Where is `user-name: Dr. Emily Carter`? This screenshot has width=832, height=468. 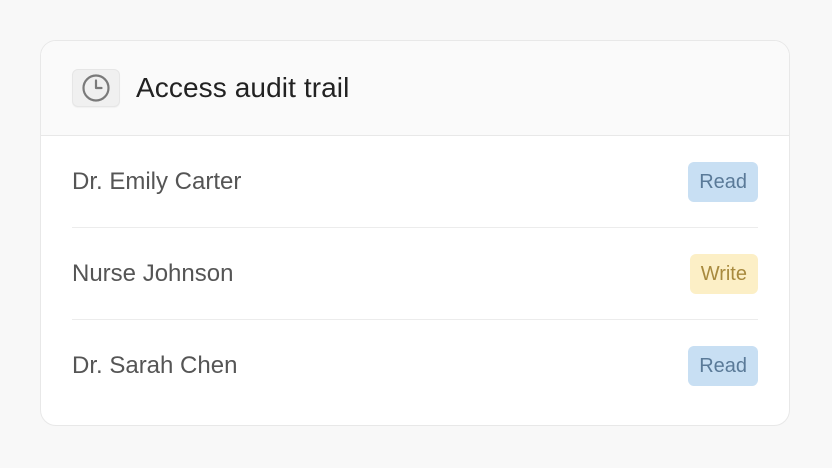
user-name: Dr. Emily Carter is located at coordinates (157, 181).